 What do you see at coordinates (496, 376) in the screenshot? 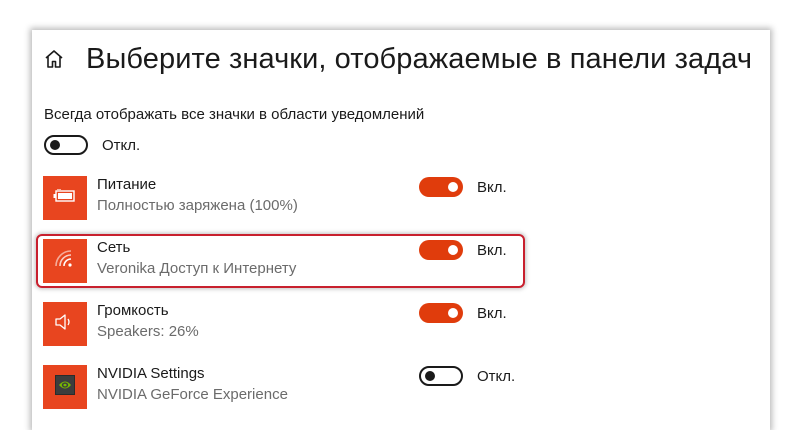
I see `item-state: Откл.` at bounding box center [496, 376].